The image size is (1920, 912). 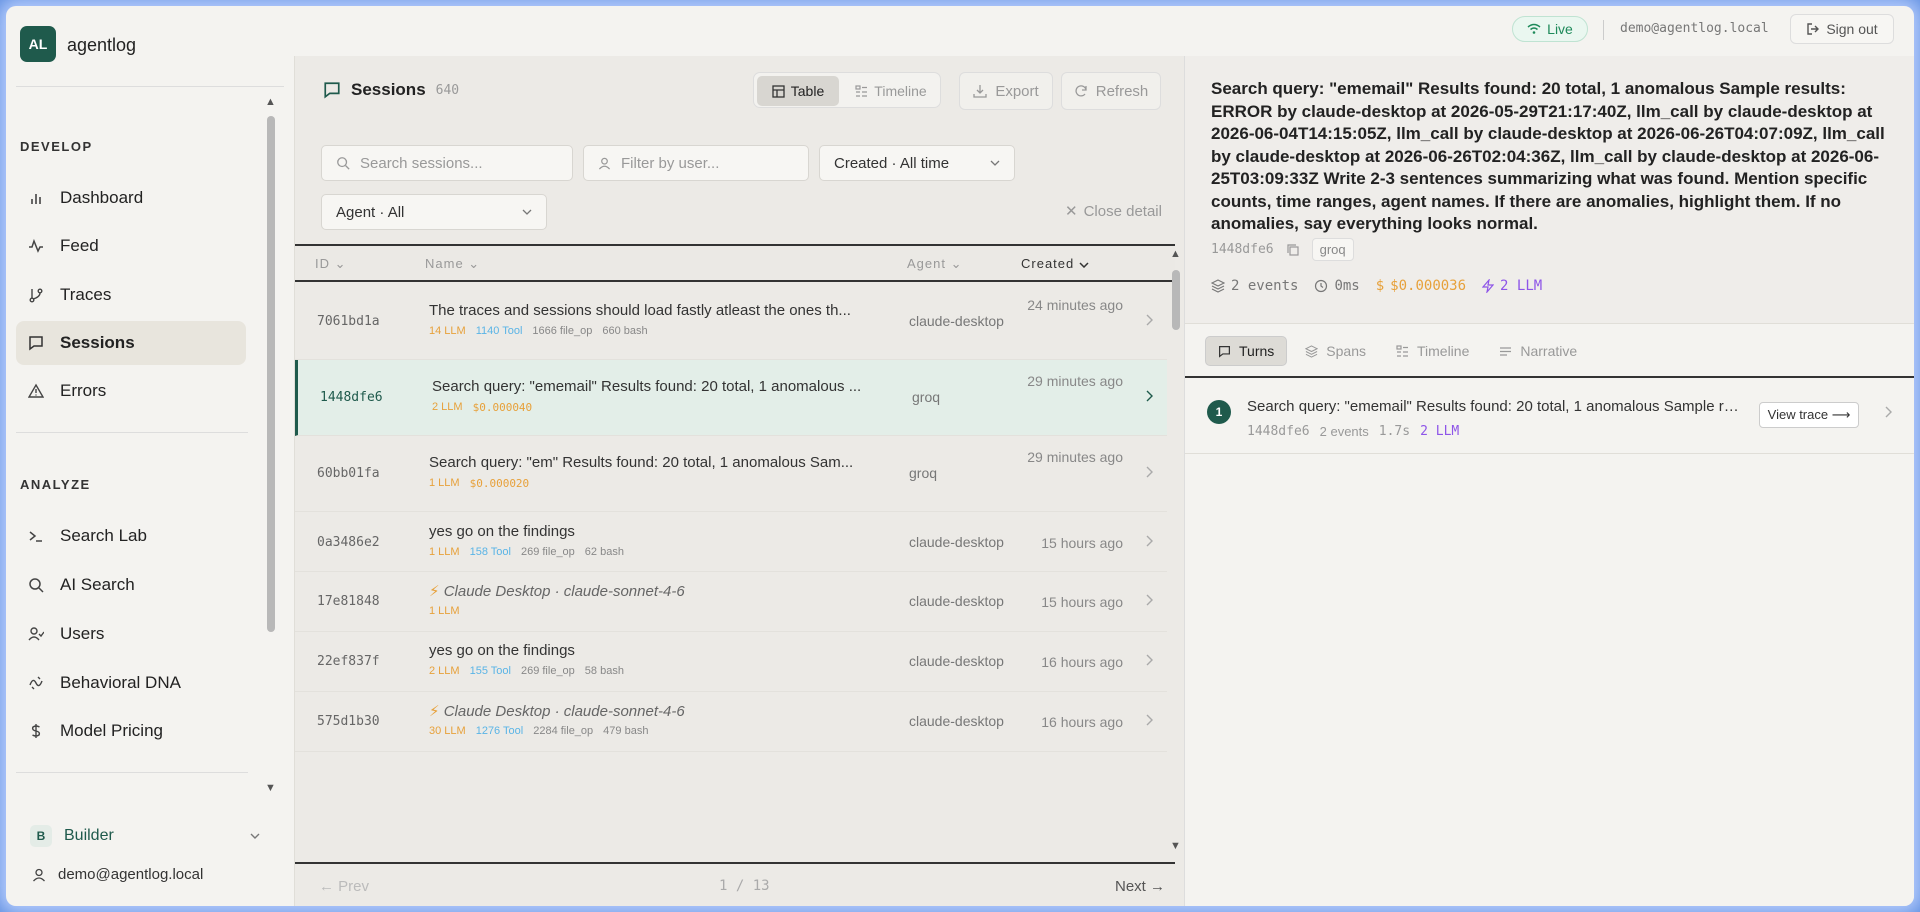 What do you see at coordinates (131, 198) in the screenshot?
I see `sidebar-item-dashboard: Dashboard` at bounding box center [131, 198].